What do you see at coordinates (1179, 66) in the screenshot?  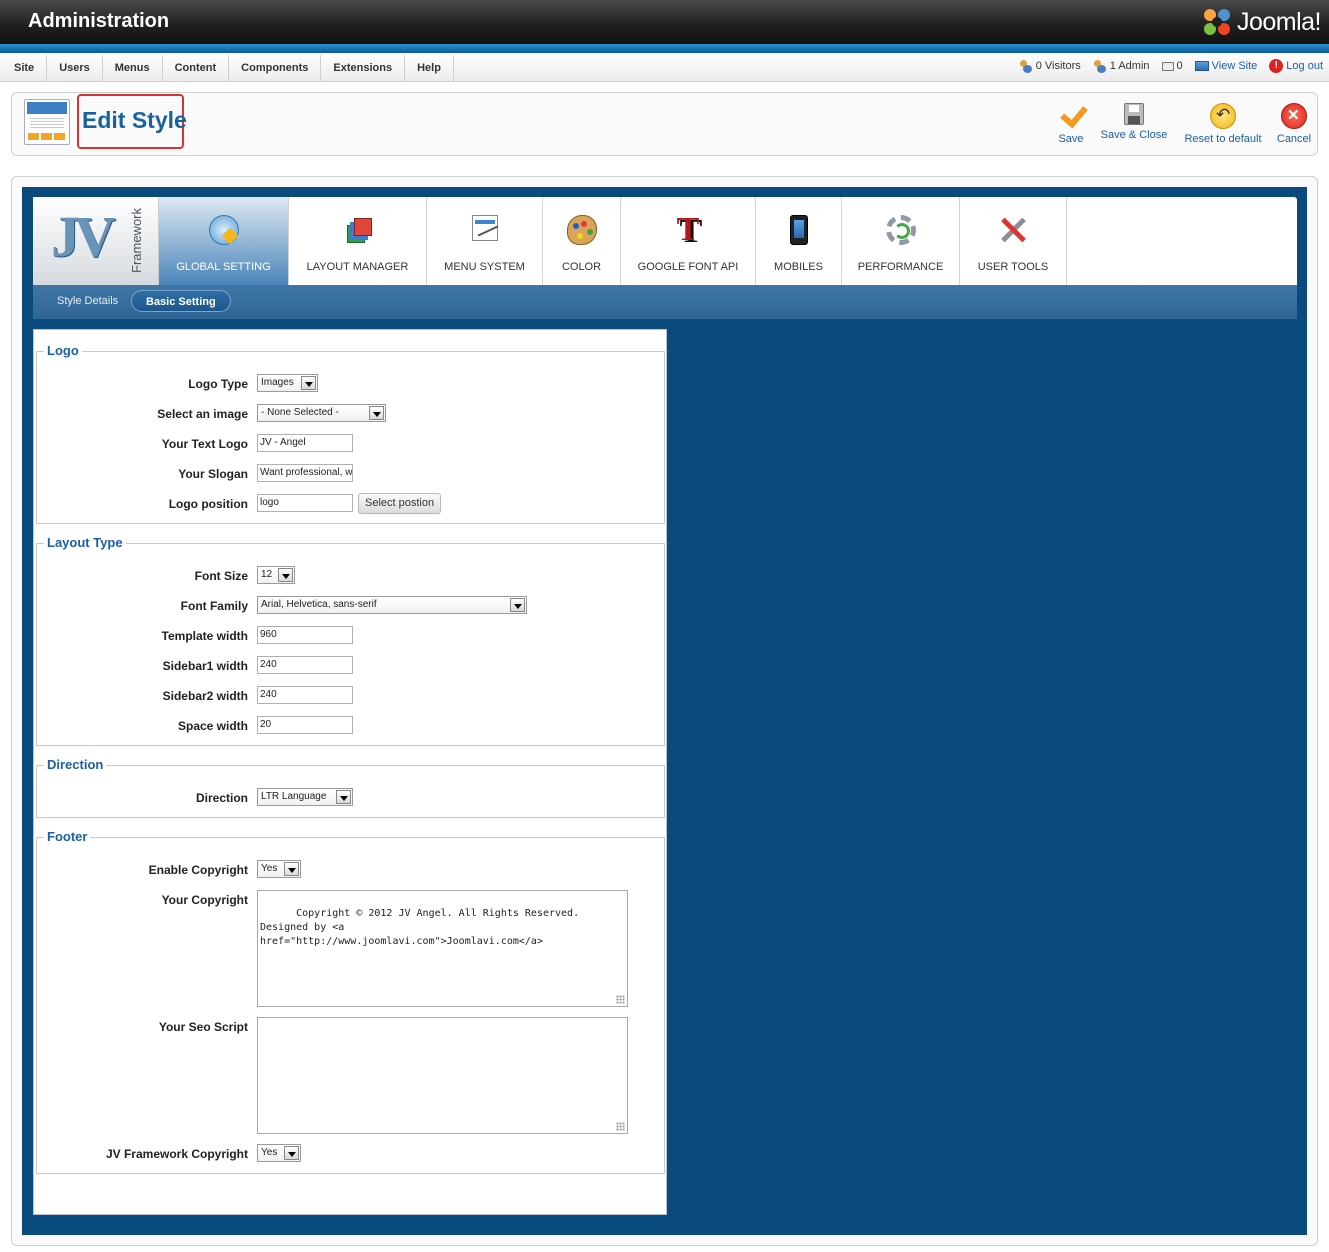 I see `messages-count: 0` at bounding box center [1179, 66].